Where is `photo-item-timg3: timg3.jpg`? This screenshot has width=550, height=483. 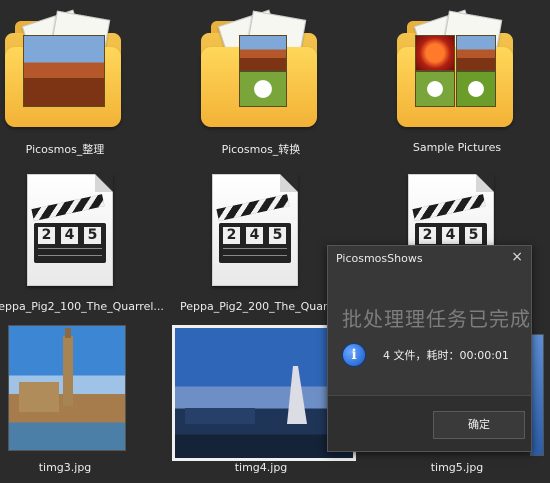 photo-item-timg3: timg3.jpg is located at coordinates (65, 402).